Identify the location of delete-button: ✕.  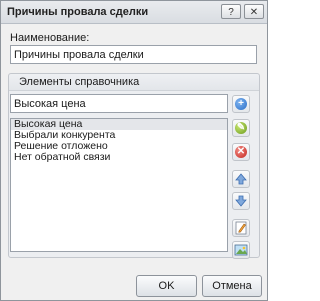
(241, 152).